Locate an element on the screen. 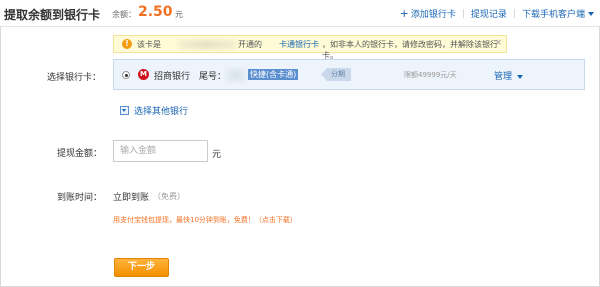  bank-card-option: M 招商银行 尾号： 快捷(含卡通) 分期 限额49999元/天 管理 is located at coordinates (349, 74).